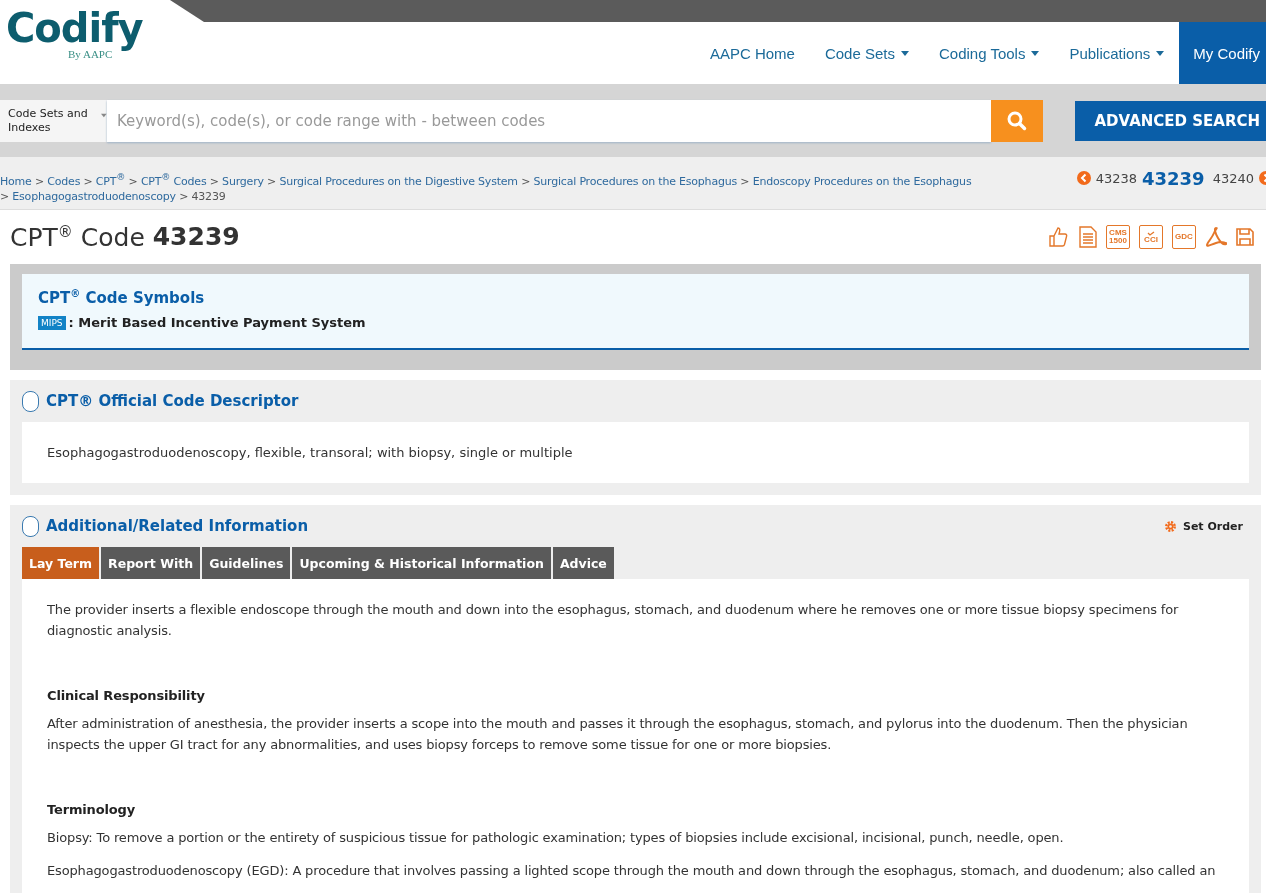 The image size is (1266, 896). What do you see at coordinates (1116, 178) in the screenshot?
I see `previous-code: 43238` at bounding box center [1116, 178].